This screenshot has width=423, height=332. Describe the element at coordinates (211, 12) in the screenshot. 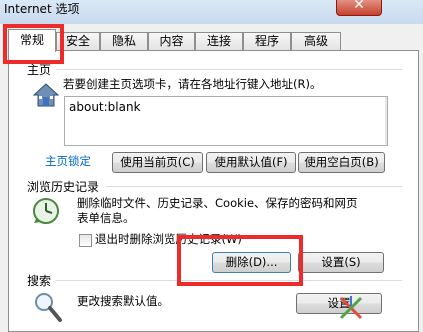

I see `title-bar: Internet 选项 ✕` at that location.